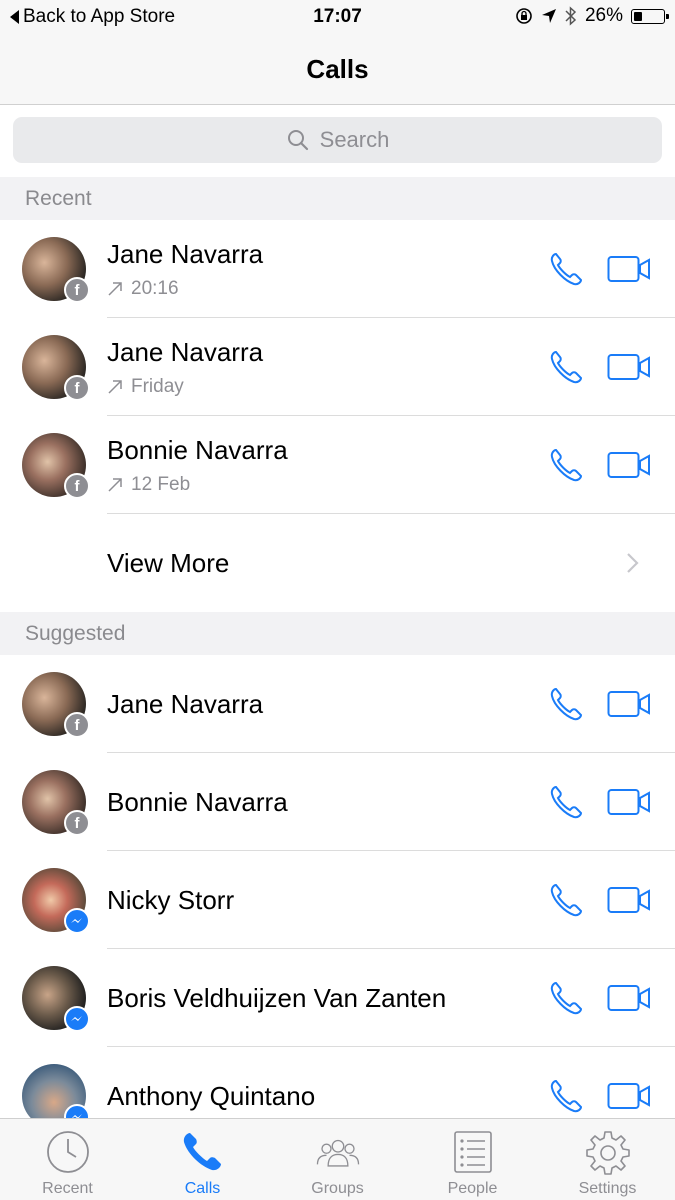 The image size is (675, 1200). I want to click on chevron-right-icon, so click(633, 563).